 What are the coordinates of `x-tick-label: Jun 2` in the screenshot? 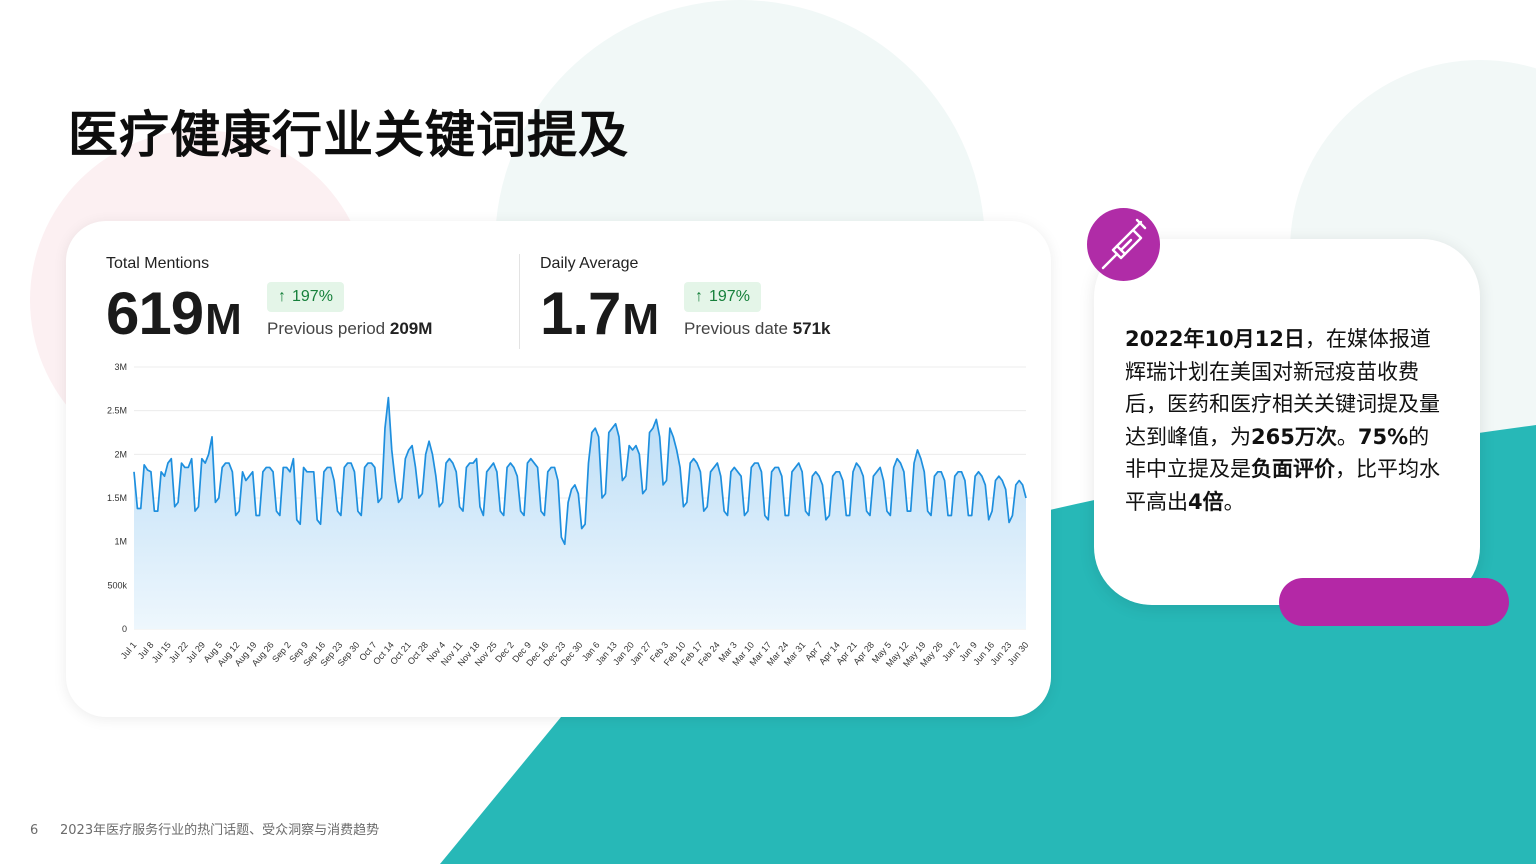 It's located at (951, 651).